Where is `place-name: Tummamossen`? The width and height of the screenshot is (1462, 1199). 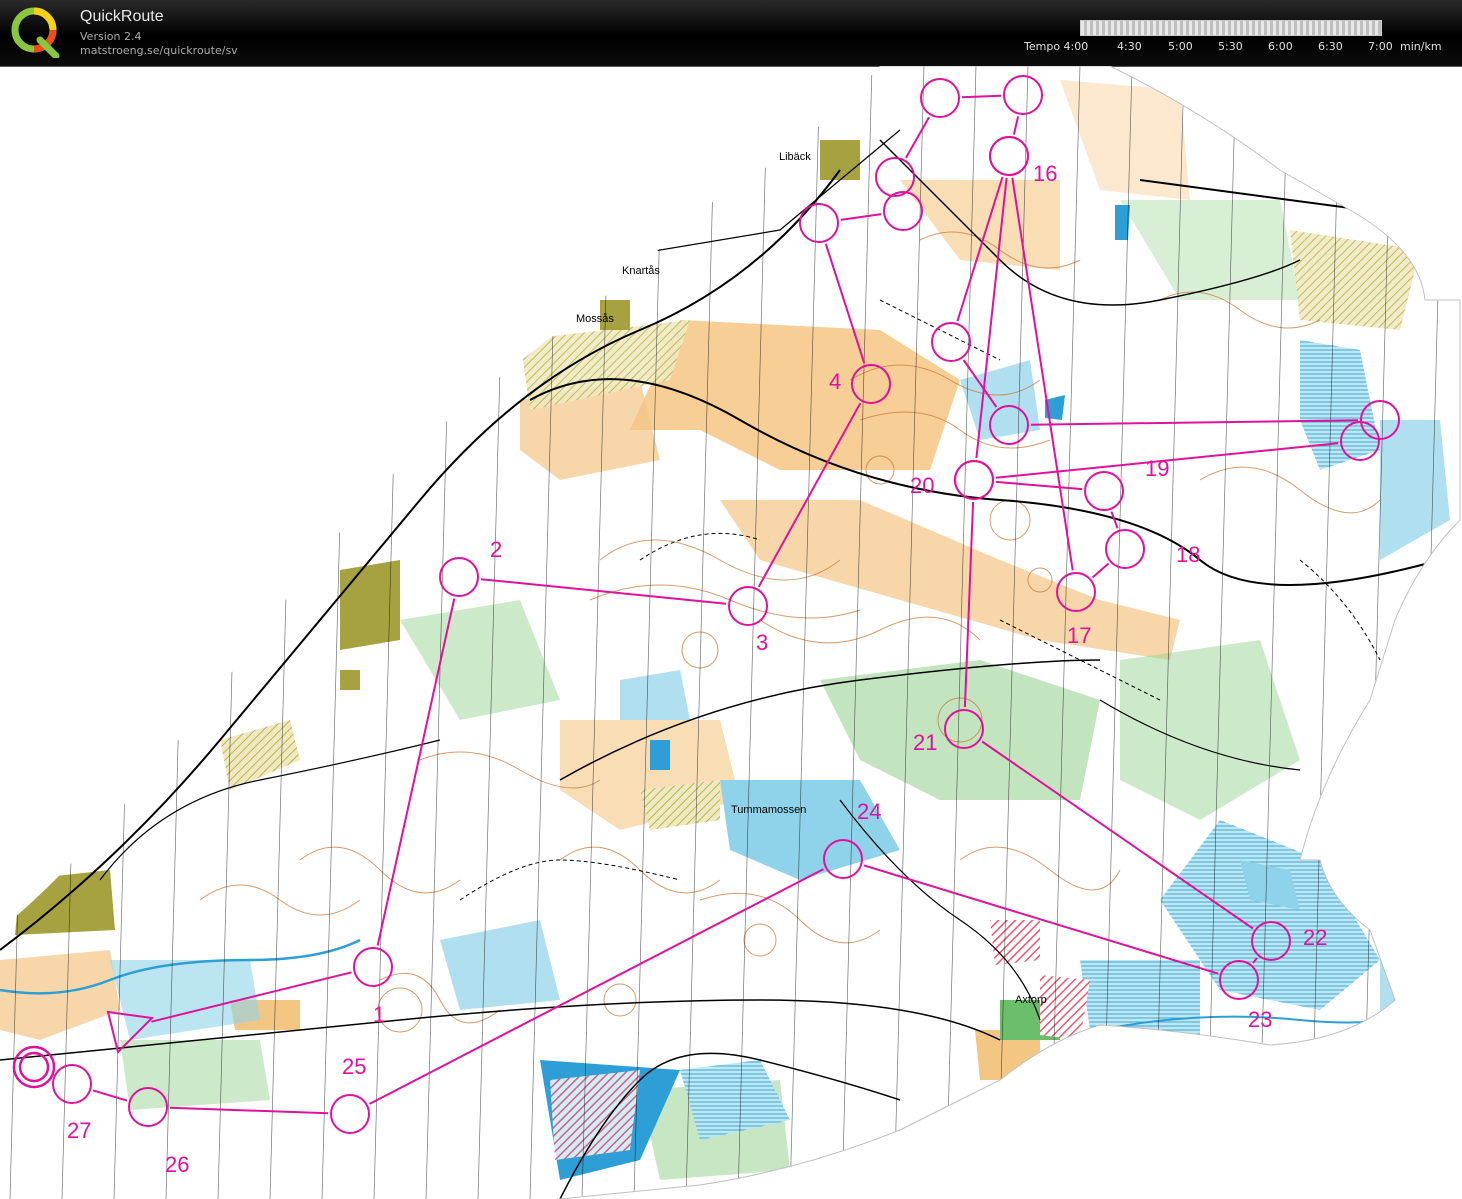
place-name: Tummamossen is located at coordinates (768, 810).